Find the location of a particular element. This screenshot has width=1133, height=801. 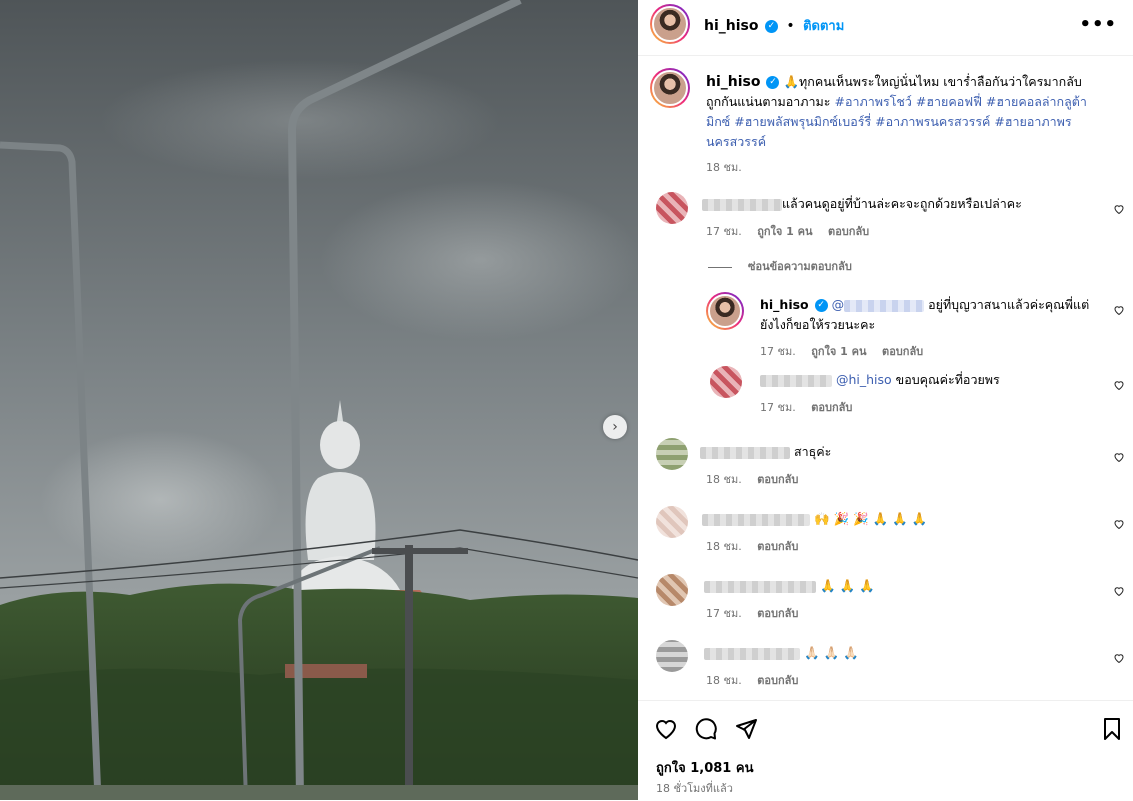

comment-text: 🙌 🎉 🎉 🙏 🙏 🙏 is located at coordinates (870, 518).